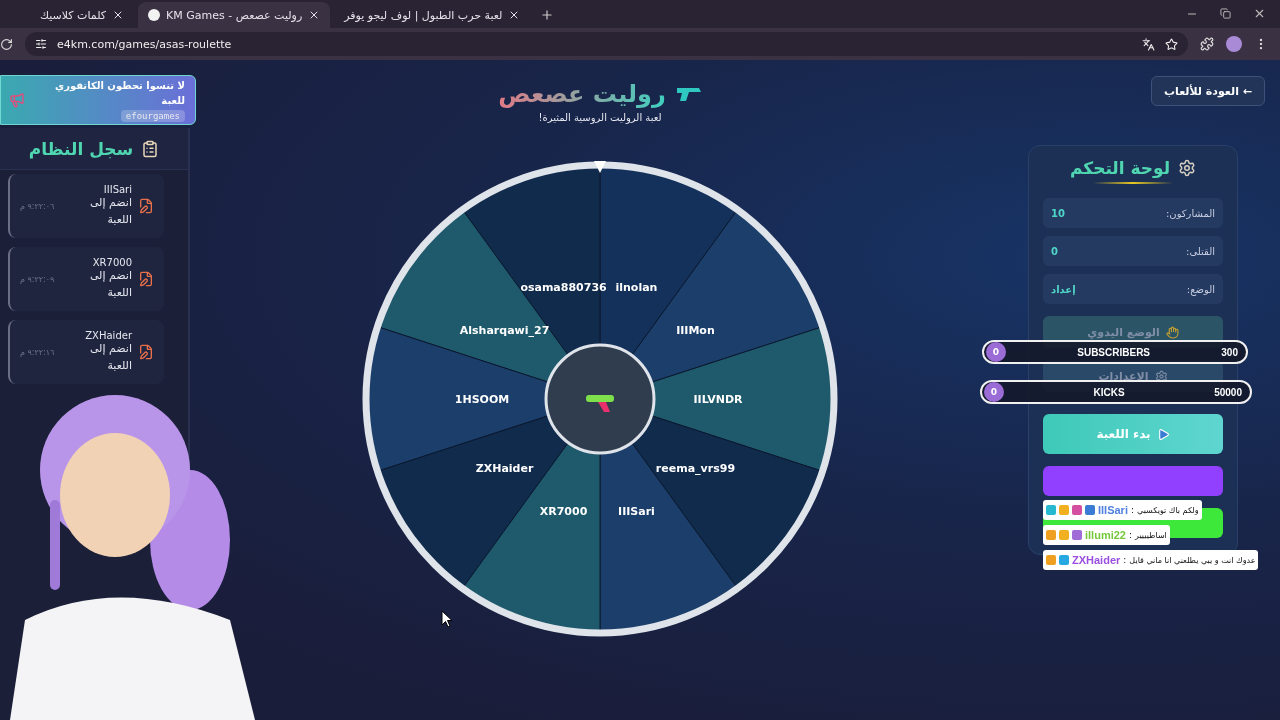 The image size is (1280, 720). What do you see at coordinates (1054, 251) in the screenshot?
I see `stat-value: 0` at bounding box center [1054, 251].